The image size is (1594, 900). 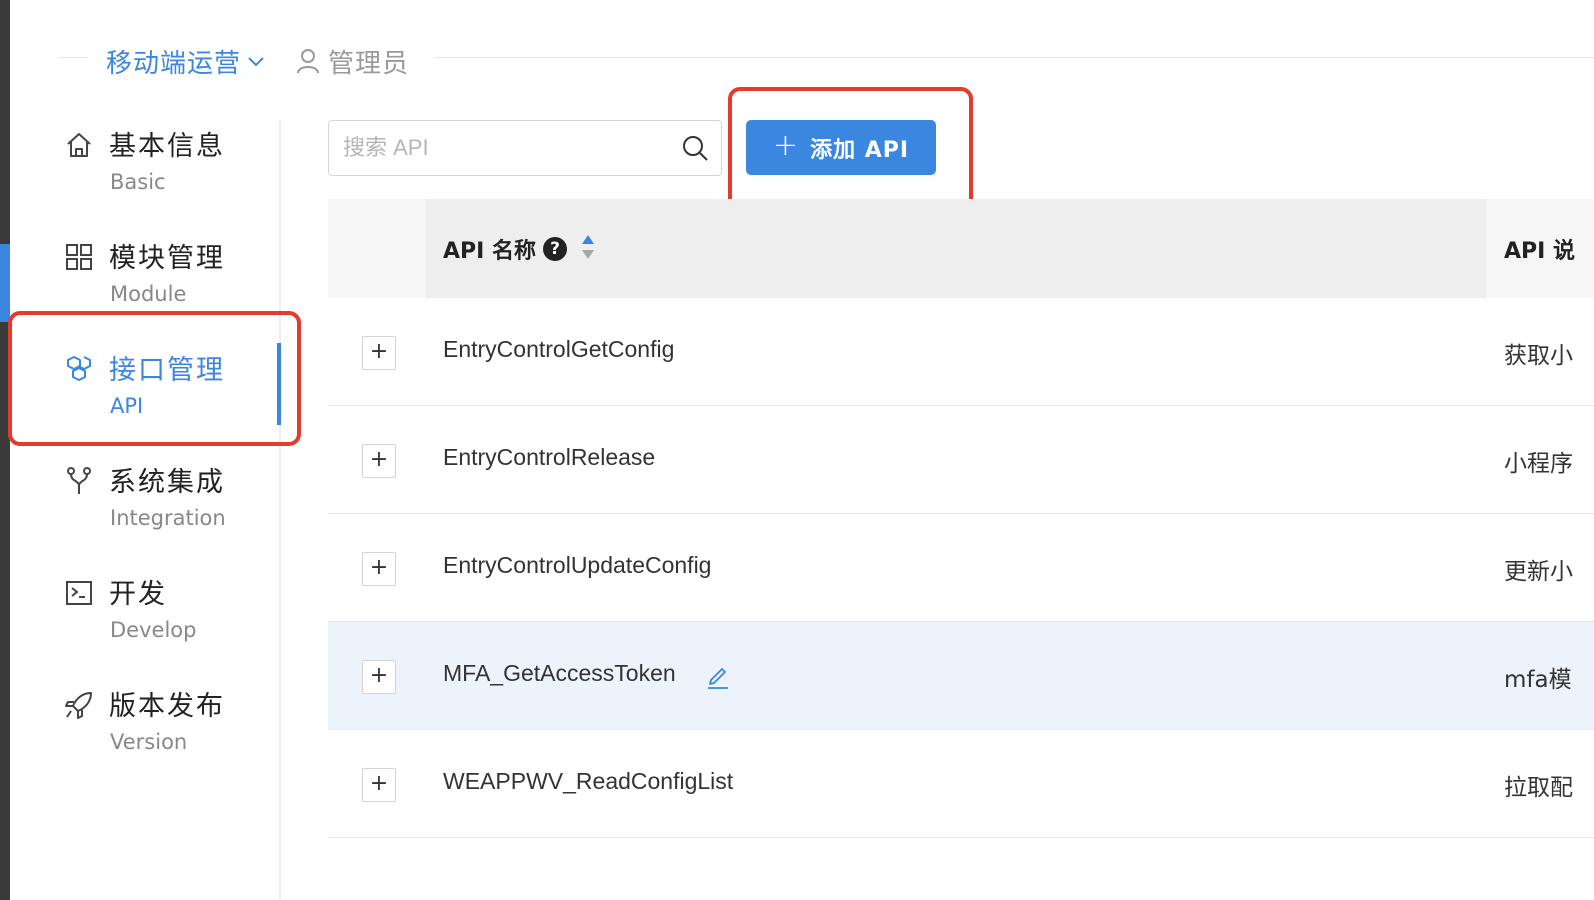 What do you see at coordinates (167, 370) in the screenshot?
I see `sidebar-item-label: 接口管理` at bounding box center [167, 370].